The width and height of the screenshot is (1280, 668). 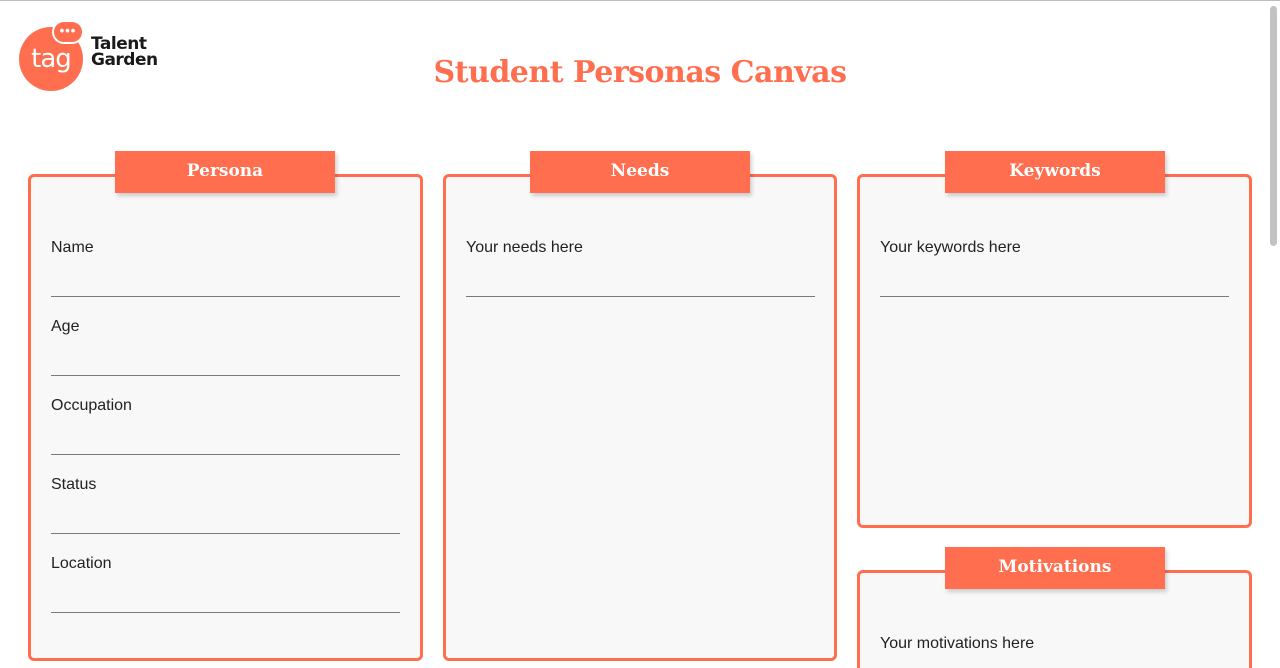 I want to click on top-border, so click(x=640, y=0).